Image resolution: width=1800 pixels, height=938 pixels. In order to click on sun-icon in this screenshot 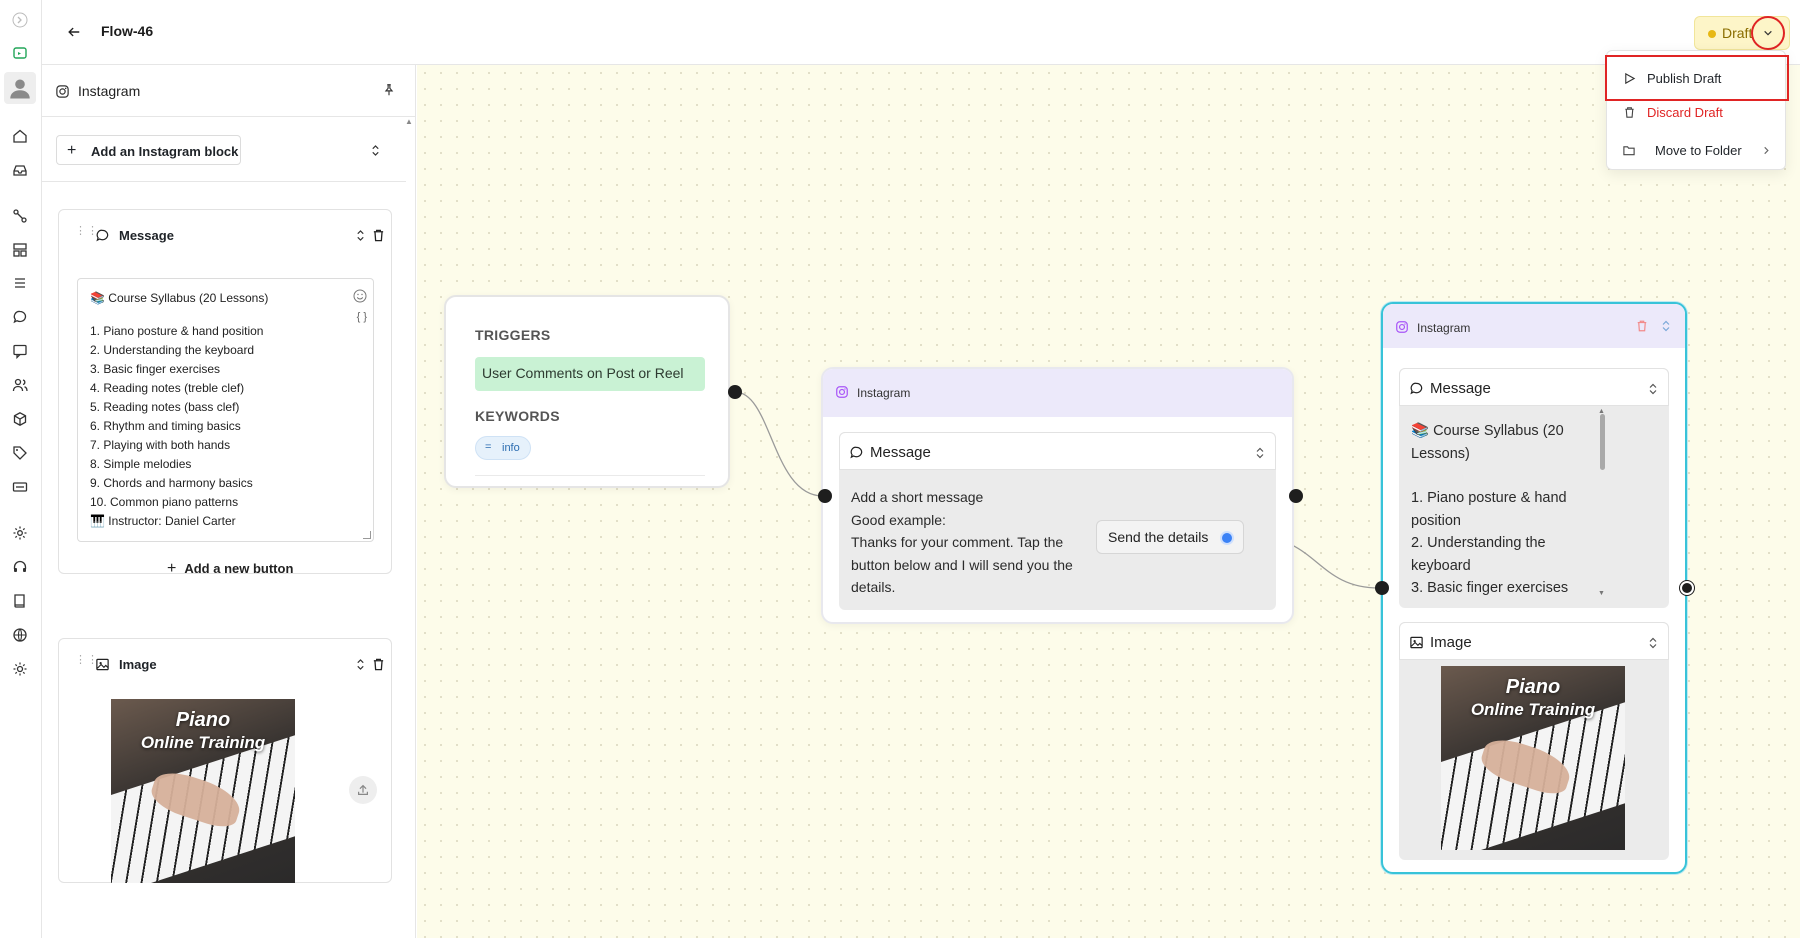, I will do `click(20, 669)`.